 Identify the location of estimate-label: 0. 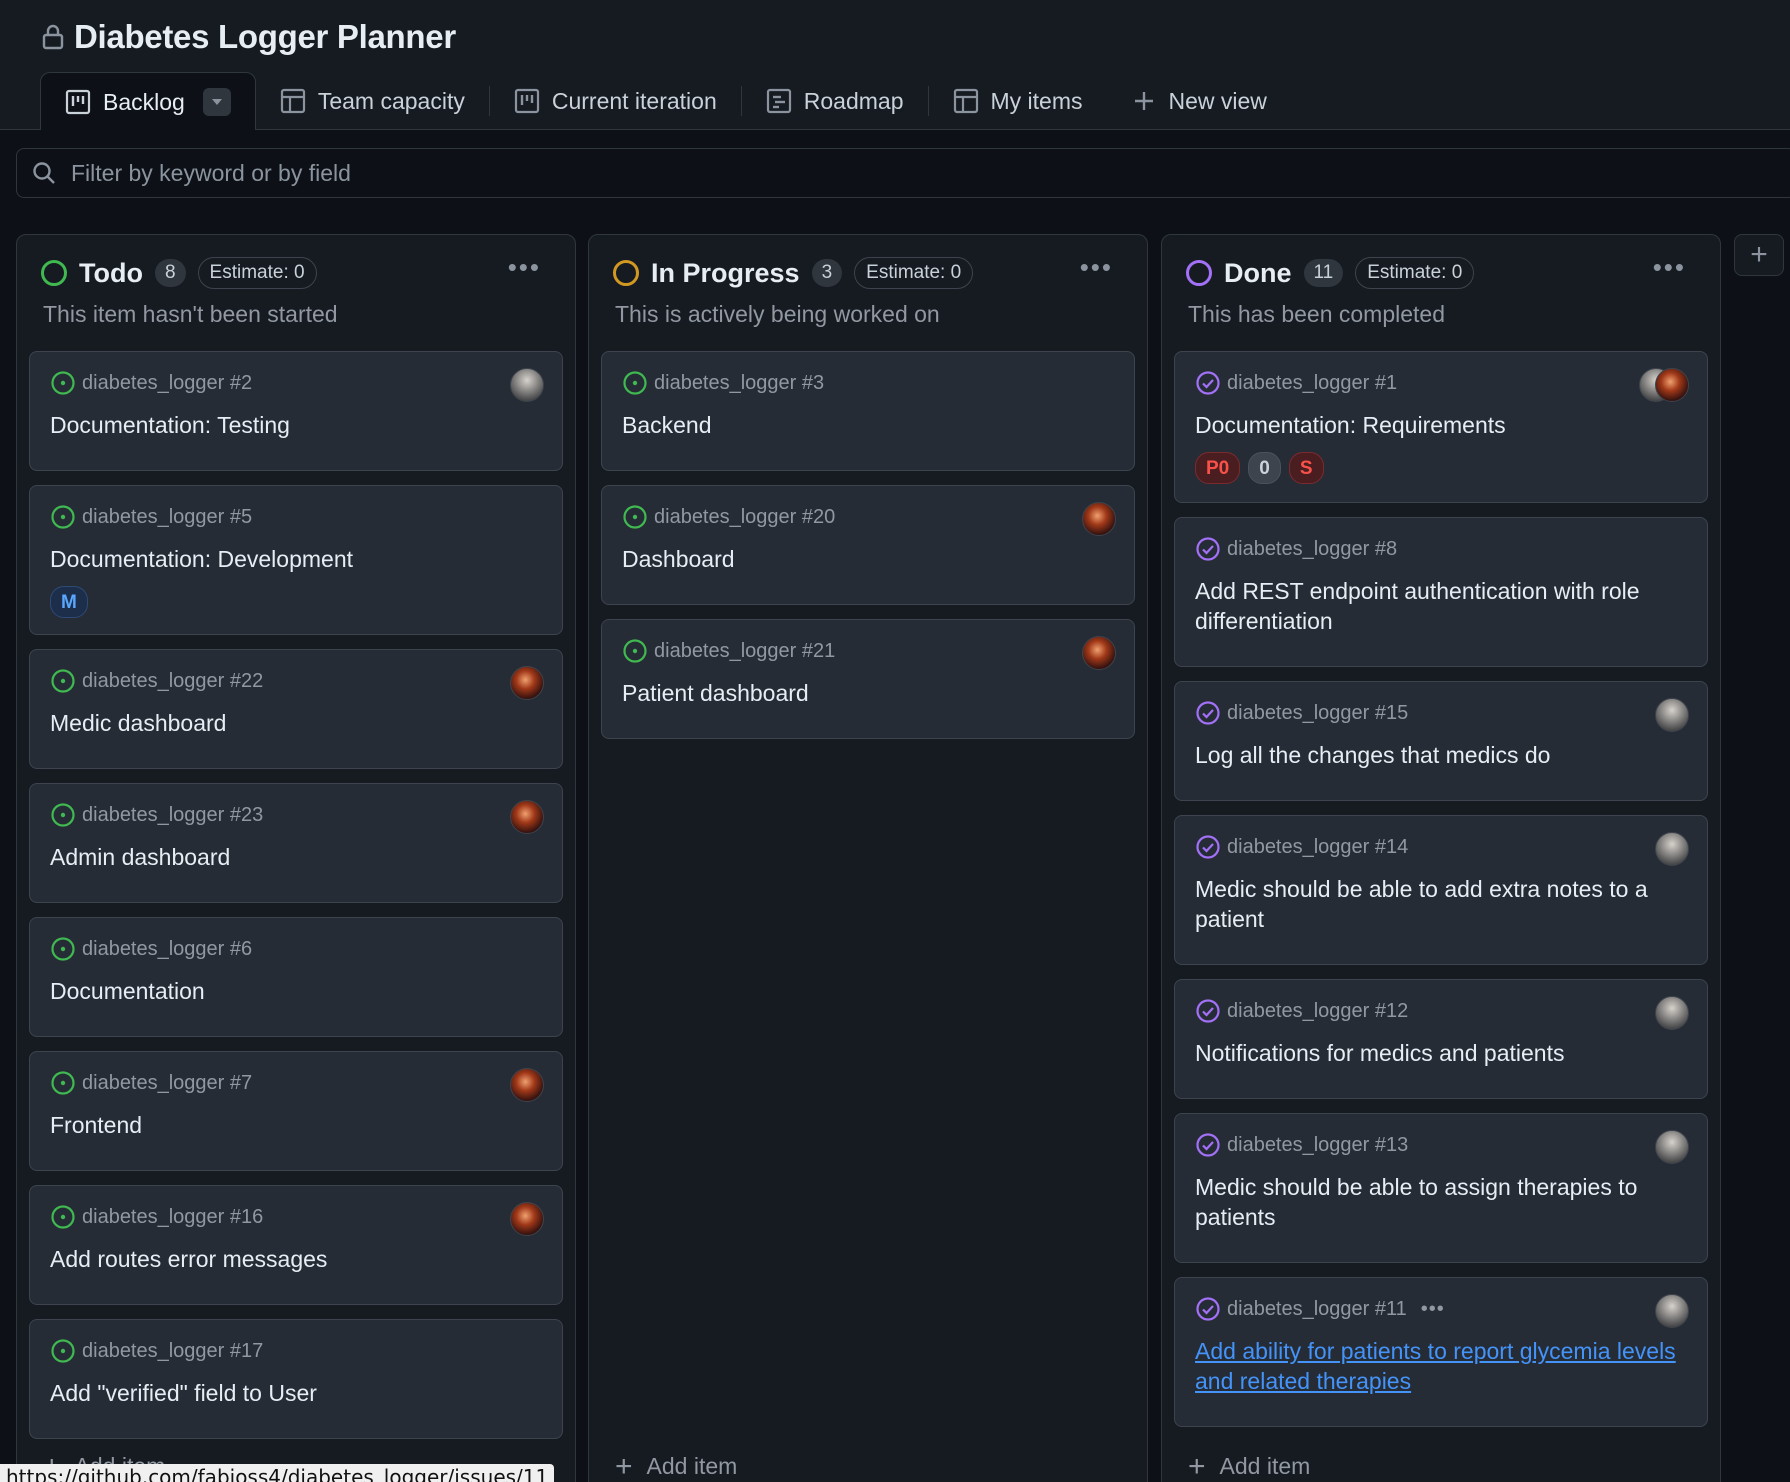
(1264, 468).